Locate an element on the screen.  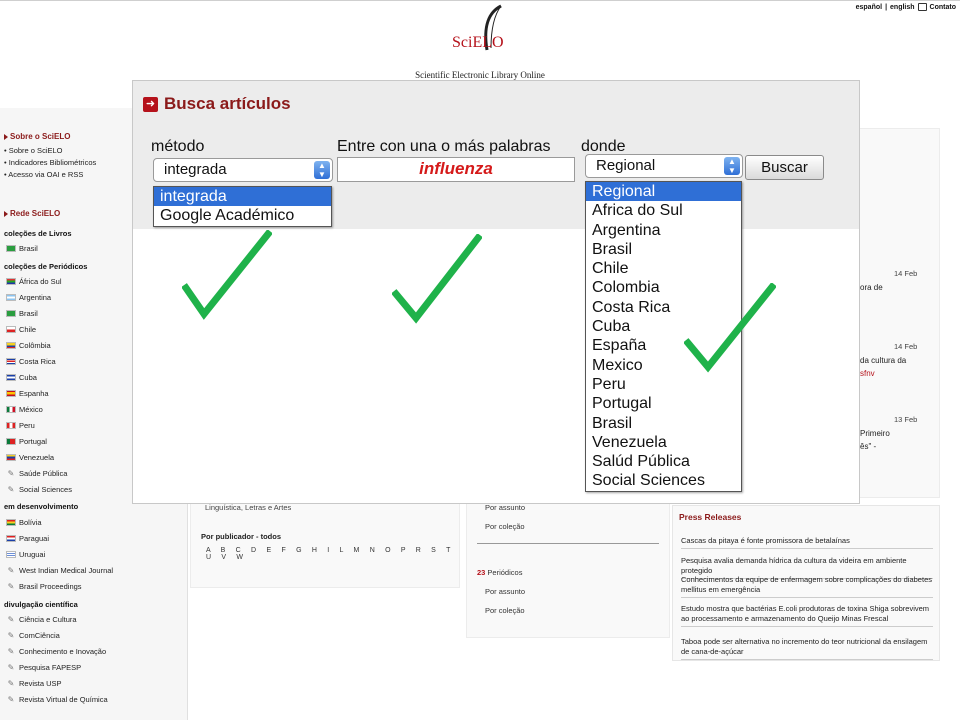
sidebar-section-sobre: Sobre o SciELO is located at coordinates (37, 136).